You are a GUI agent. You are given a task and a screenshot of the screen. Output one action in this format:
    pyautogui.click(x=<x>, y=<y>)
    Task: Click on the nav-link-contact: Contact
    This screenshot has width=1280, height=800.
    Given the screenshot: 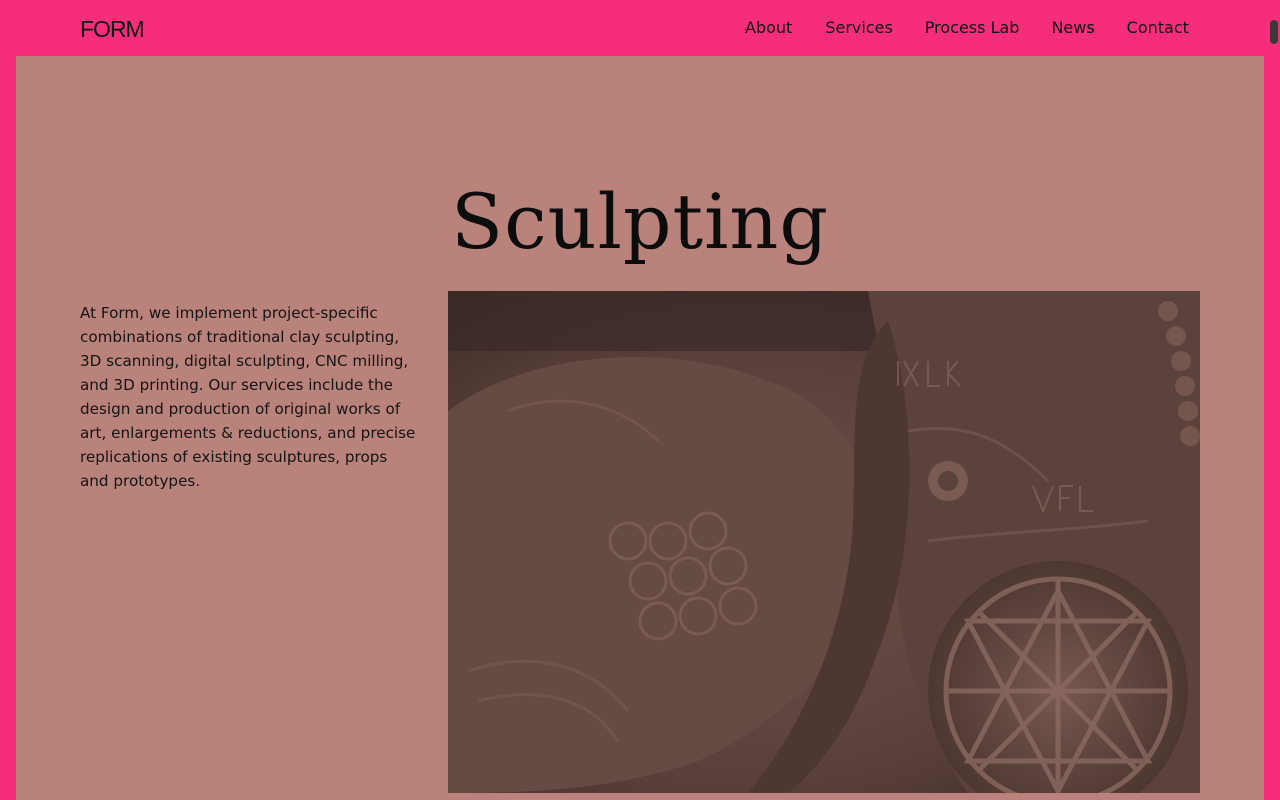 What is the action you would take?
    pyautogui.click(x=1158, y=28)
    